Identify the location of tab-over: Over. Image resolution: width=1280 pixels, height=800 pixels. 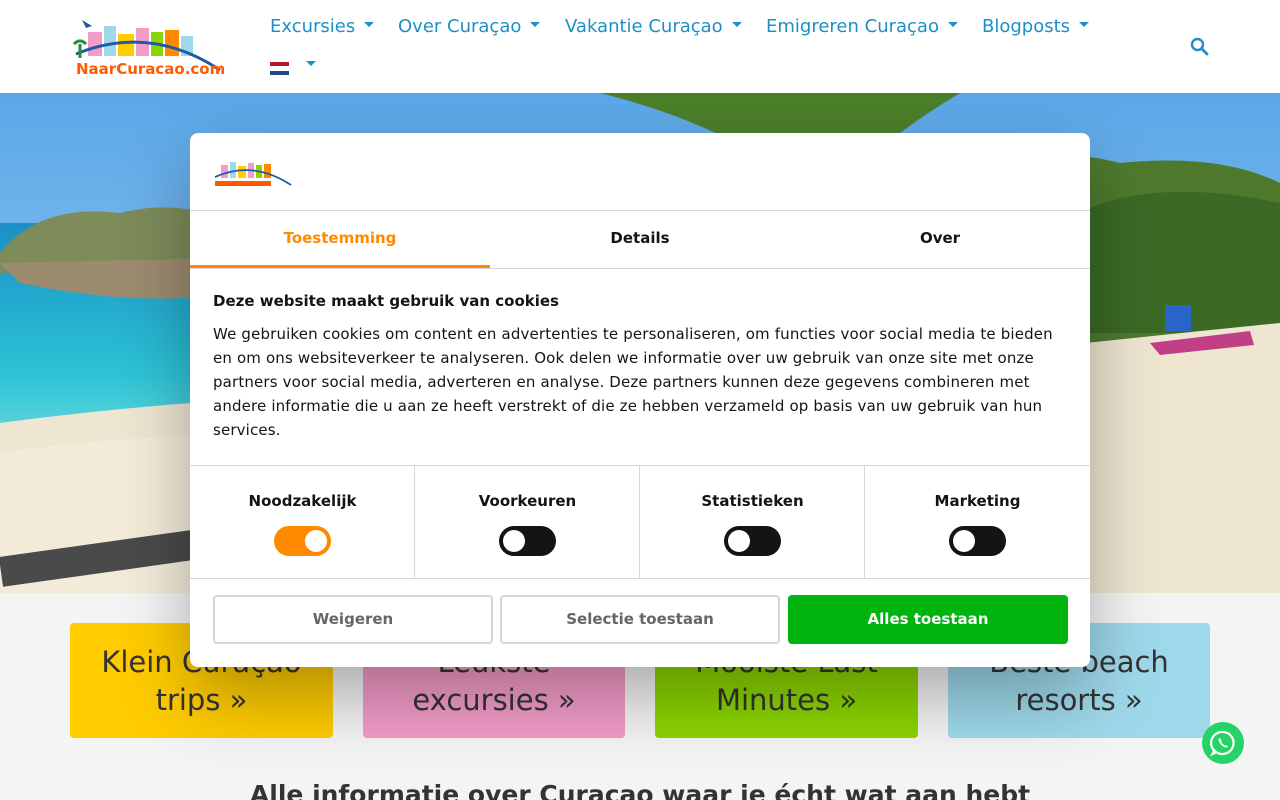
(940, 239).